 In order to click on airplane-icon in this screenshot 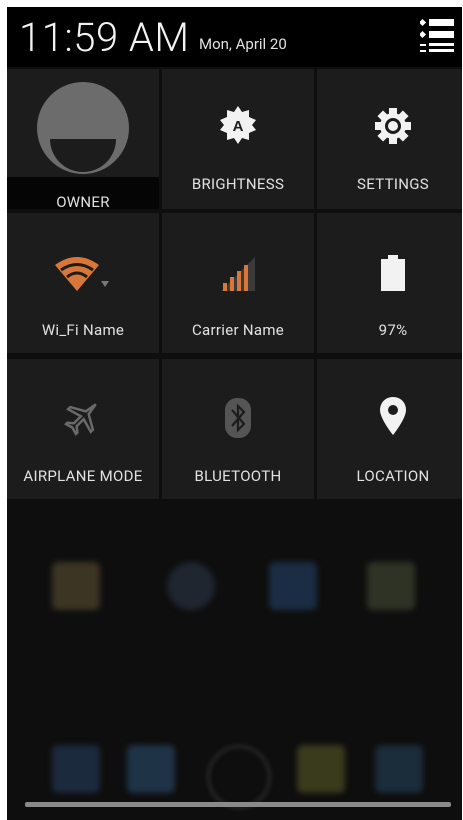, I will do `click(80, 420)`.